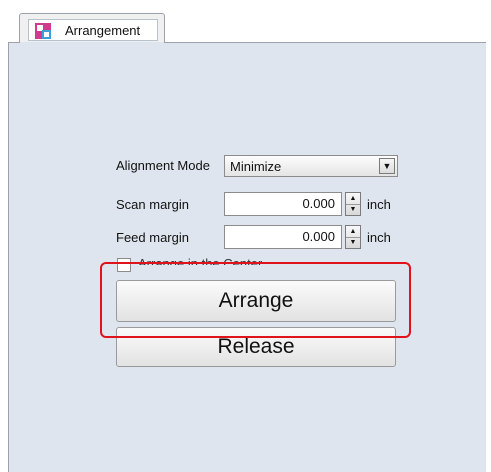  What do you see at coordinates (387, 166) in the screenshot?
I see `chevron-down-icon: ▼` at bounding box center [387, 166].